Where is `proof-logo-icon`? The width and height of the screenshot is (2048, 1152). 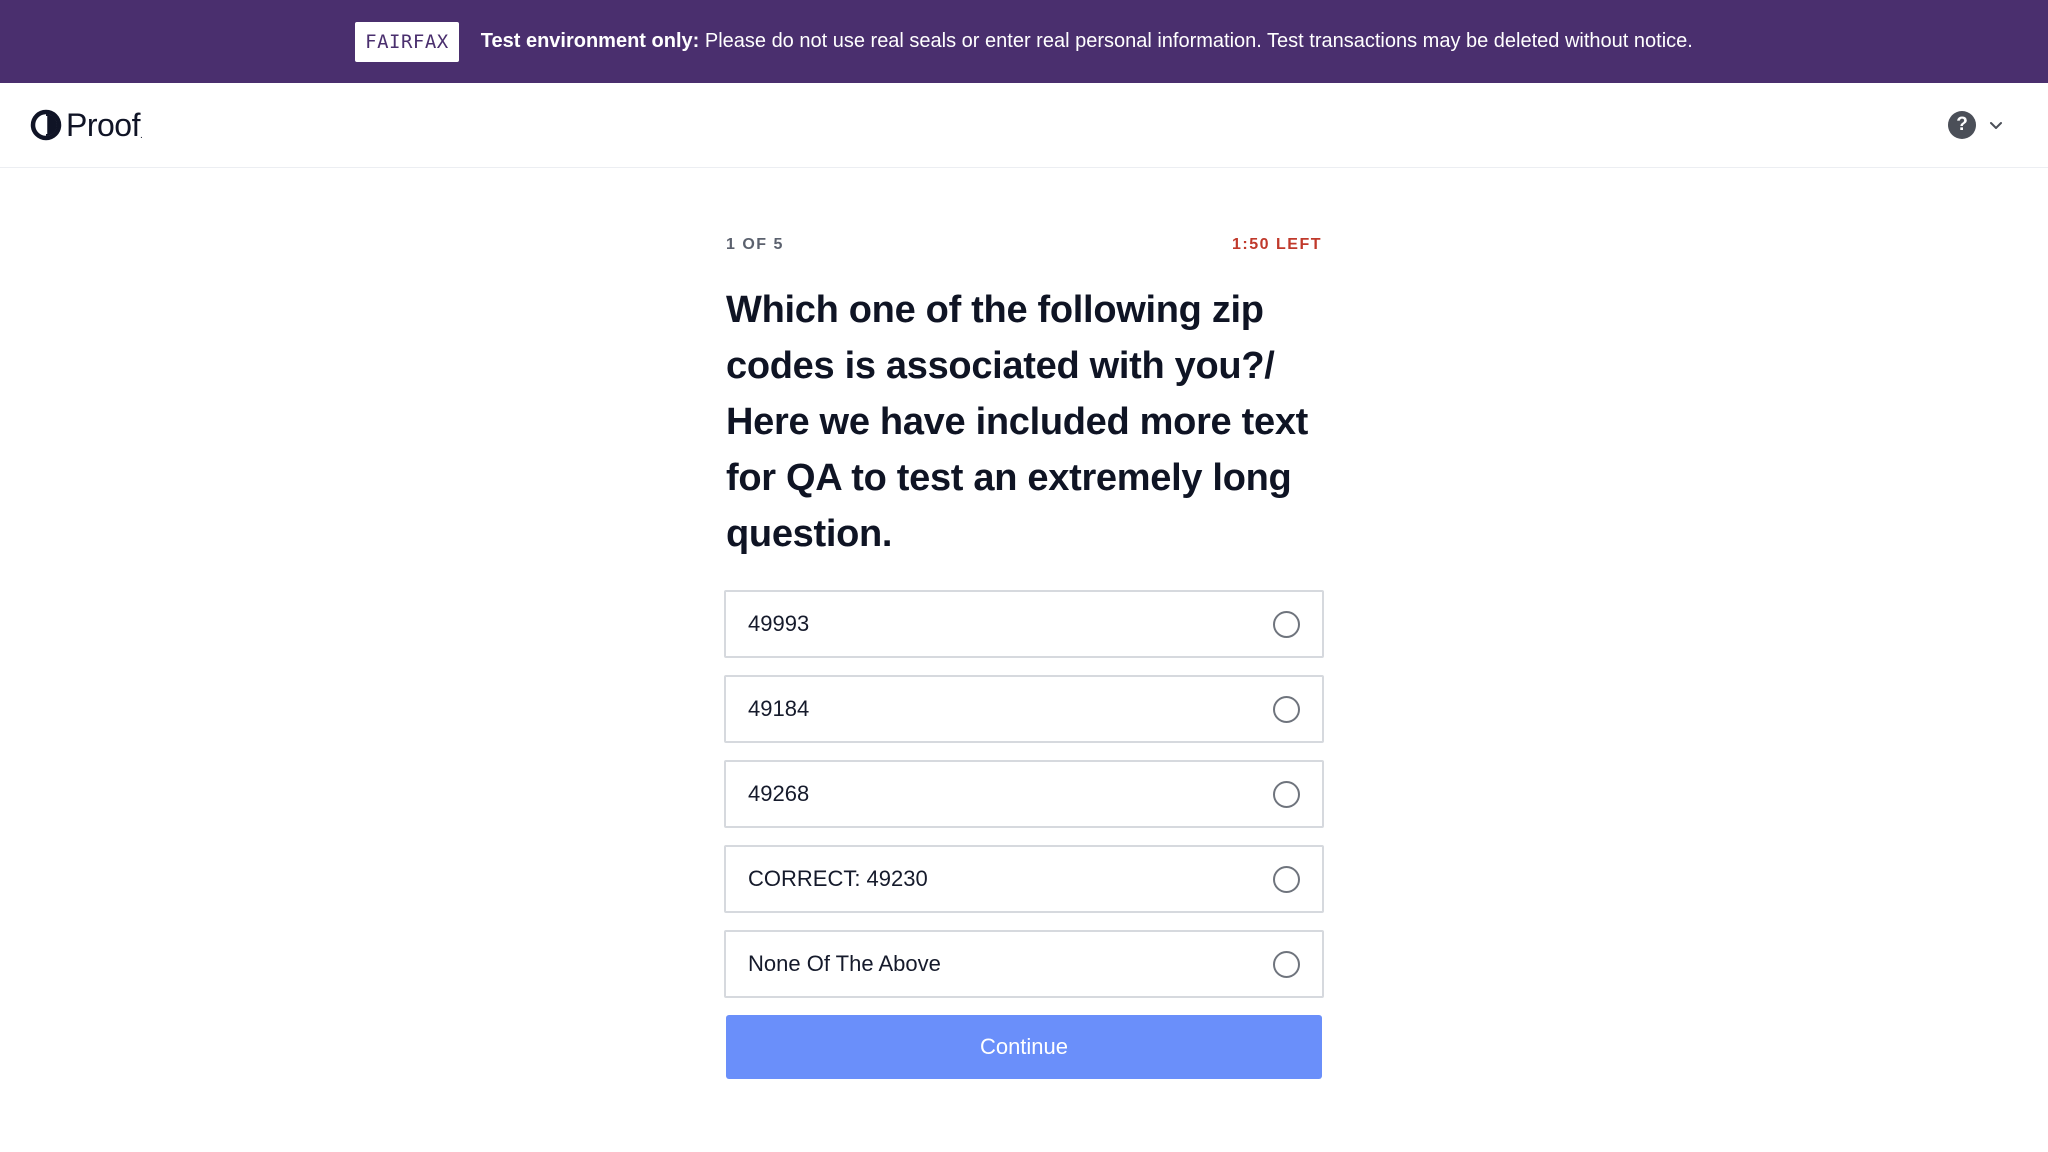 proof-logo-icon is located at coordinates (46, 125).